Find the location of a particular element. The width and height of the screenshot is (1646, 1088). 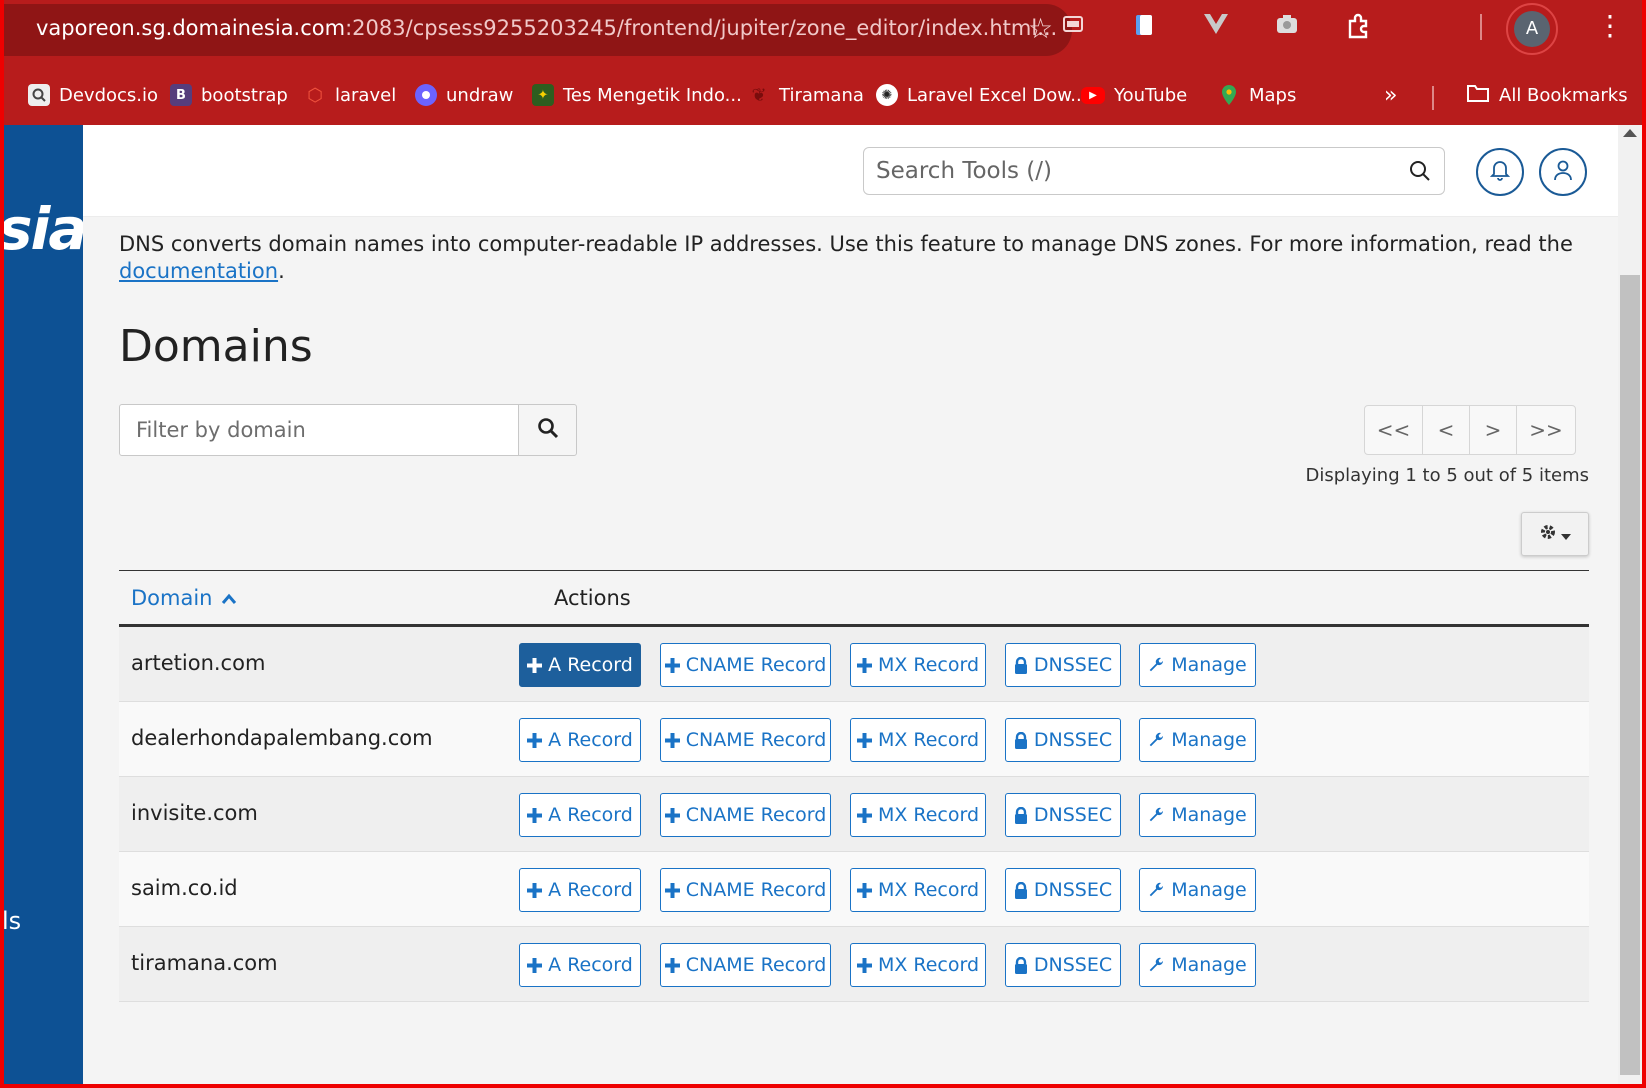

sidebar-logo: sia is located at coordinates (43, 229).